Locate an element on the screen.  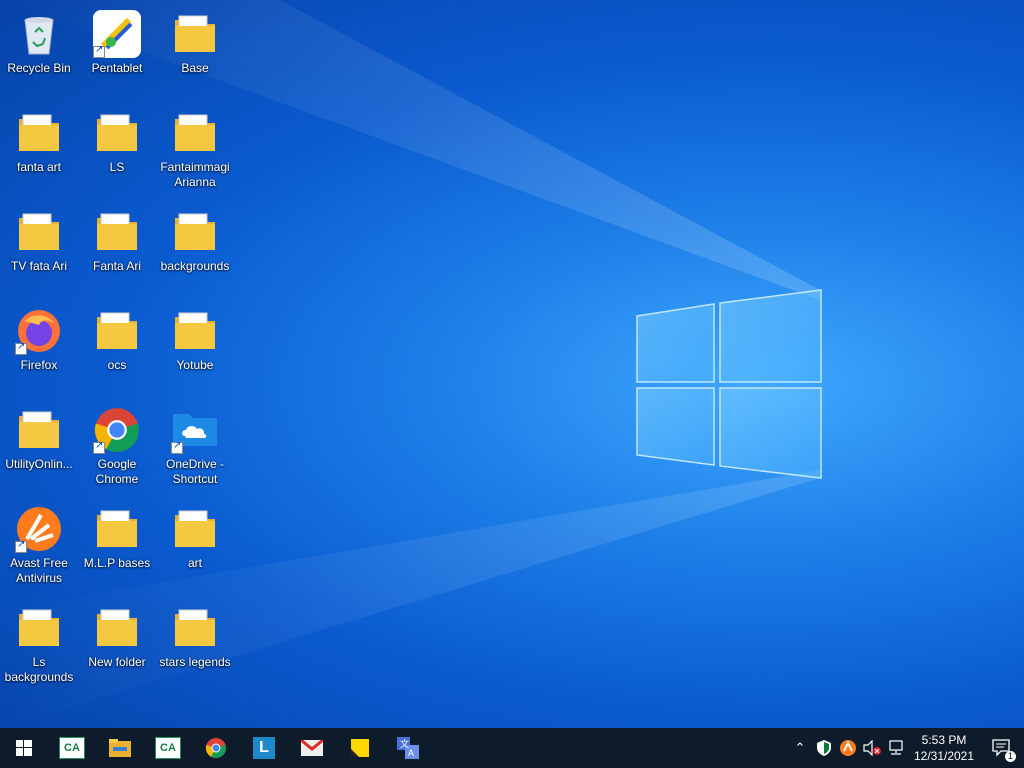
taskbar-file-explorer is located at coordinates (120, 748).